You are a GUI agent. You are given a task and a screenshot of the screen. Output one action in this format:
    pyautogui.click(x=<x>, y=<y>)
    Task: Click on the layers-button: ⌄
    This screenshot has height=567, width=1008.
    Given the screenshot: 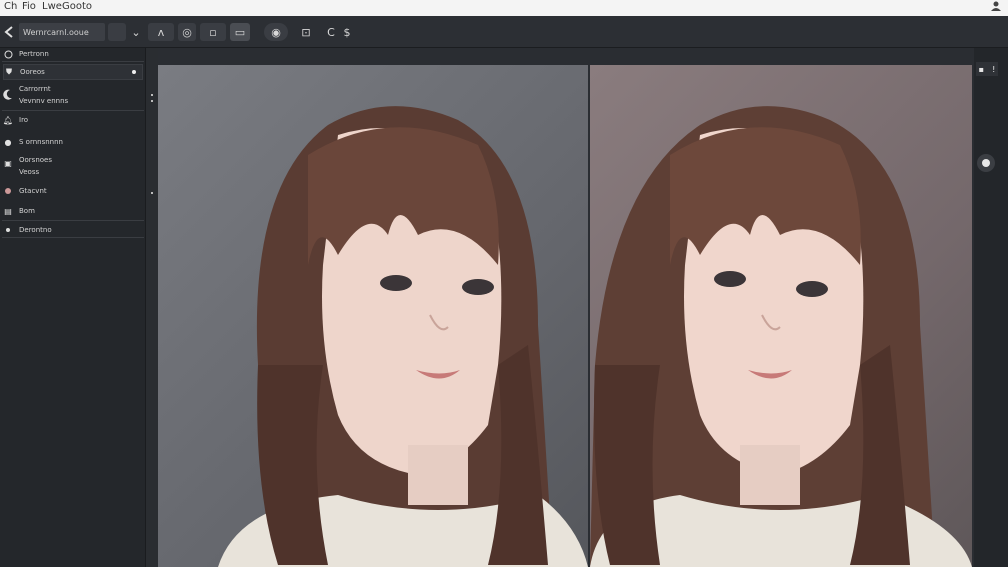 What is the action you would take?
    pyautogui.click(x=136, y=32)
    